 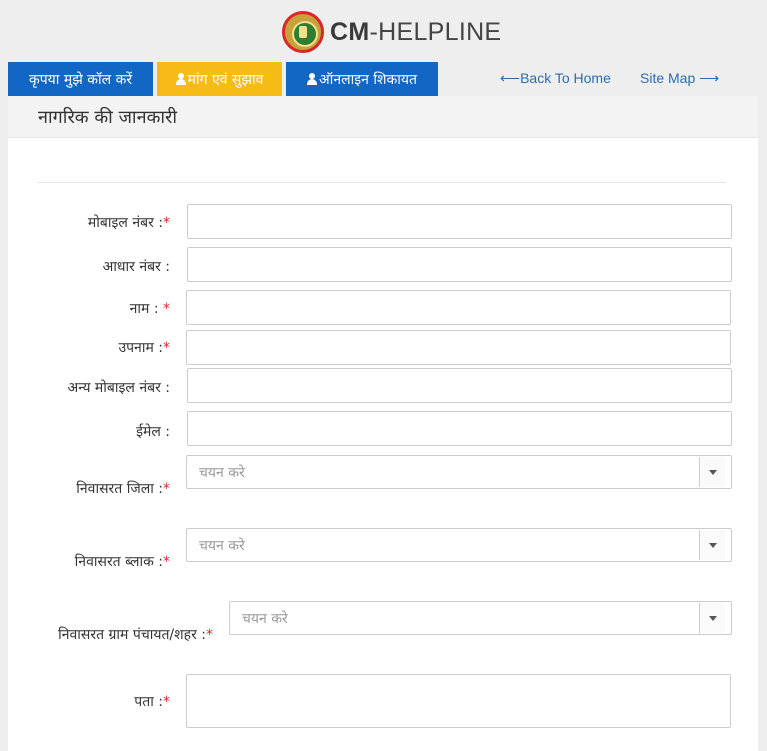 I want to click on site-map-link: Site Map ⟶, so click(x=679, y=78).